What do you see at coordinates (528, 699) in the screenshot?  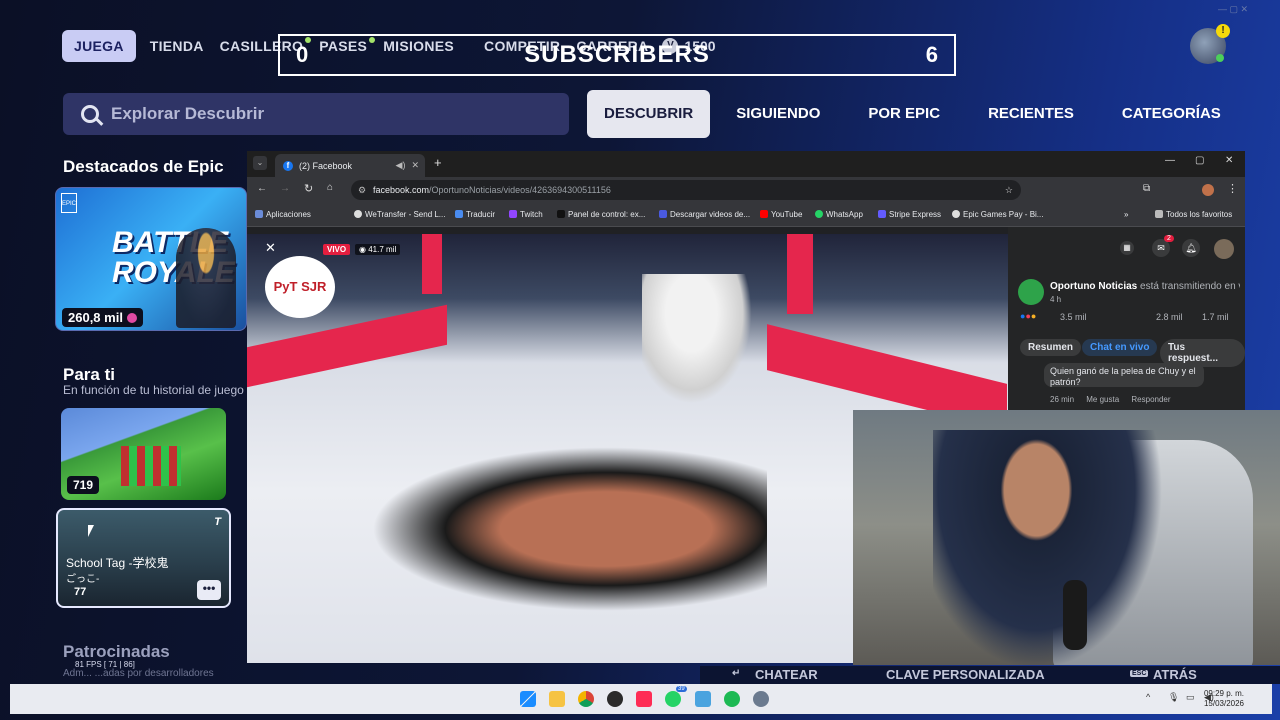 I see `windows-start-icon` at bounding box center [528, 699].